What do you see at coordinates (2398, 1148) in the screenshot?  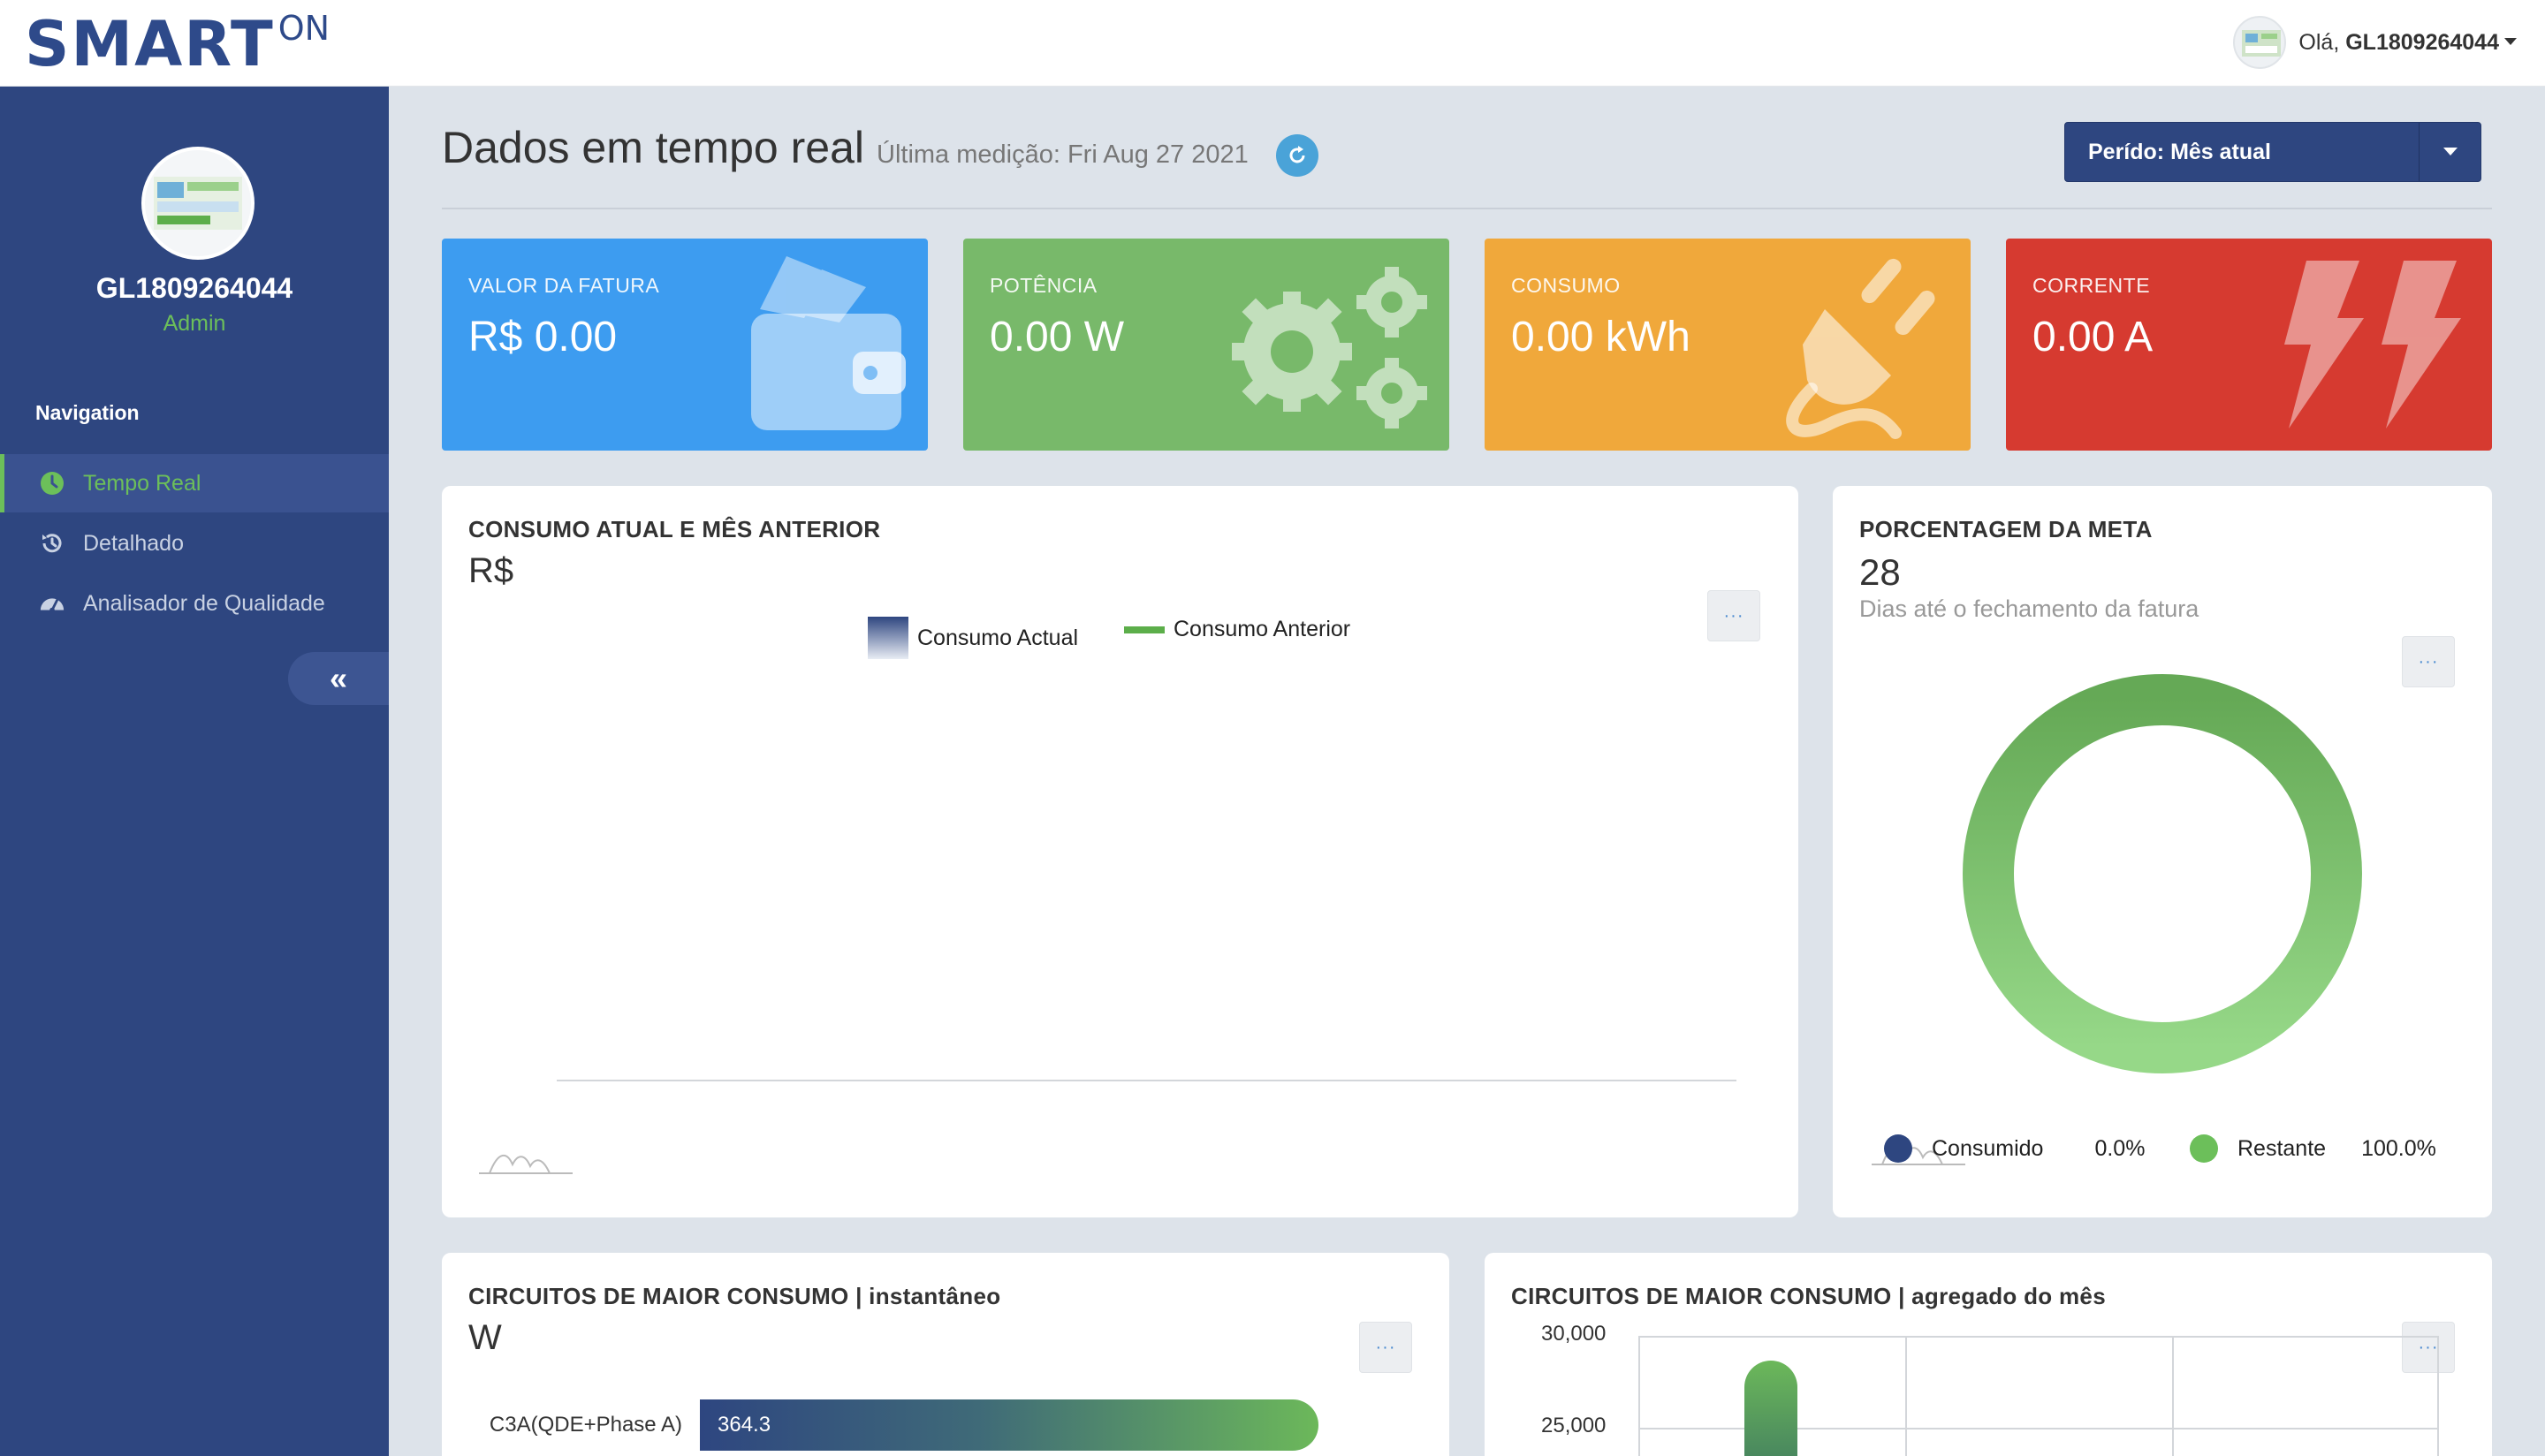 I see `legend-value: 100.0%` at bounding box center [2398, 1148].